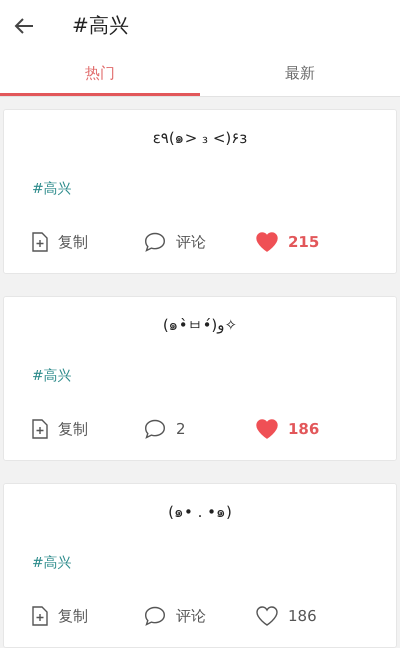  Describe the element at coordinates (200, 512) in the screenshot. I see `kaomoji-text: (๑• . •๑)` at that location.